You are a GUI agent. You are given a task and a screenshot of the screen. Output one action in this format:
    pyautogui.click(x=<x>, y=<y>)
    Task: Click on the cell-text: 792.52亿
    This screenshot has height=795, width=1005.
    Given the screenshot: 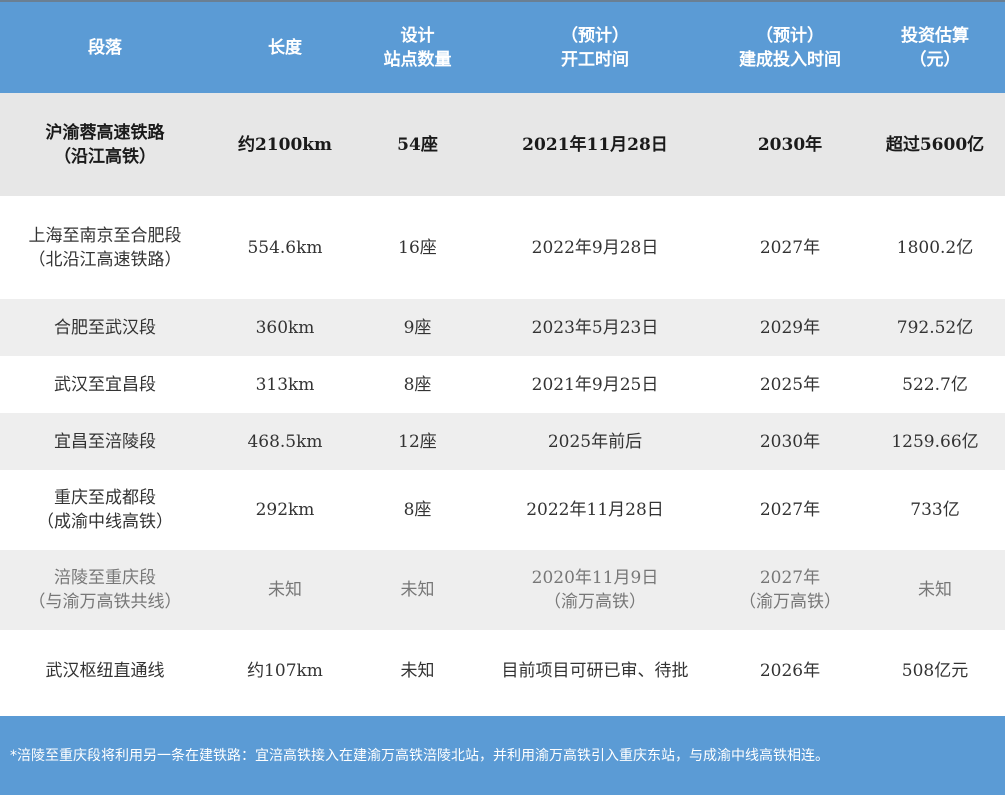 What is the action you would take?
    pyautogui.click(x=935, y=327)
    